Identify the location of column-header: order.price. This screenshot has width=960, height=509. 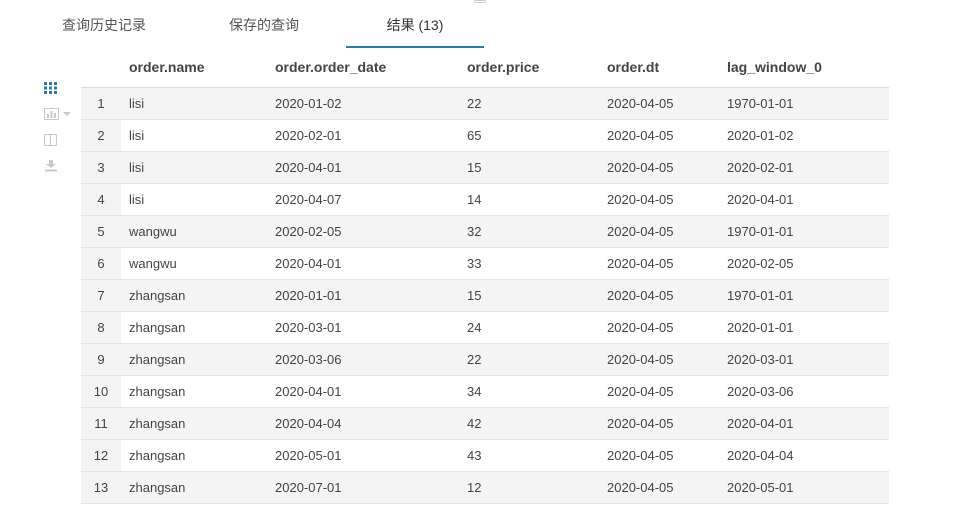
(529, 68).